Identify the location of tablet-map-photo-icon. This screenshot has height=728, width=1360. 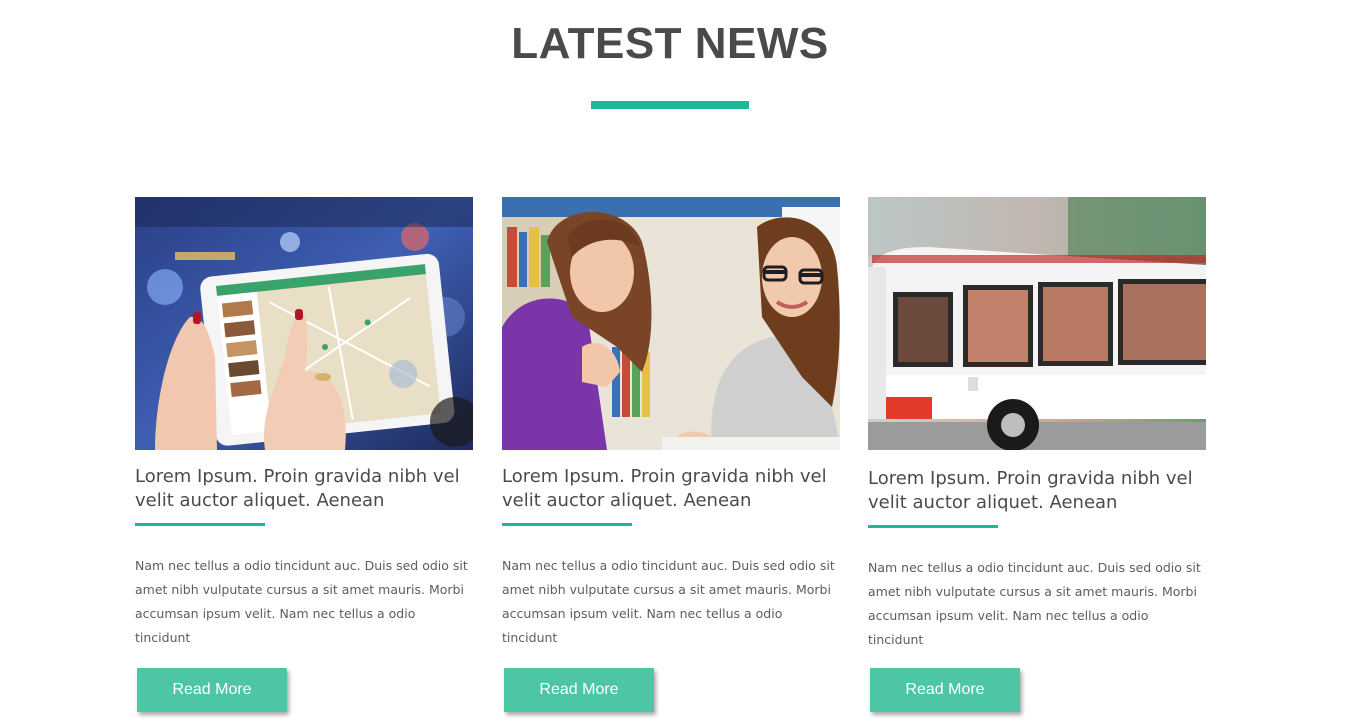
(304, 323).